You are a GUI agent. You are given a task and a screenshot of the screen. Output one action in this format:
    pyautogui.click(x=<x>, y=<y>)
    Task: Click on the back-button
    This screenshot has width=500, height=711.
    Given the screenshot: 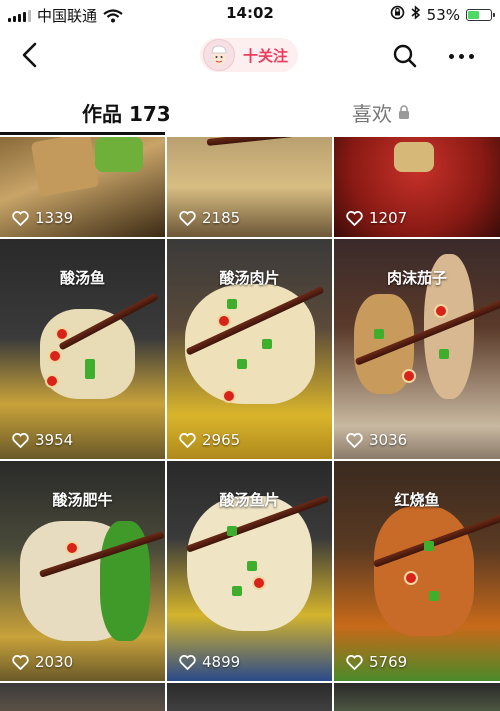 What is the action you would take?
    pyautogui.click(x=30, y=55)
    